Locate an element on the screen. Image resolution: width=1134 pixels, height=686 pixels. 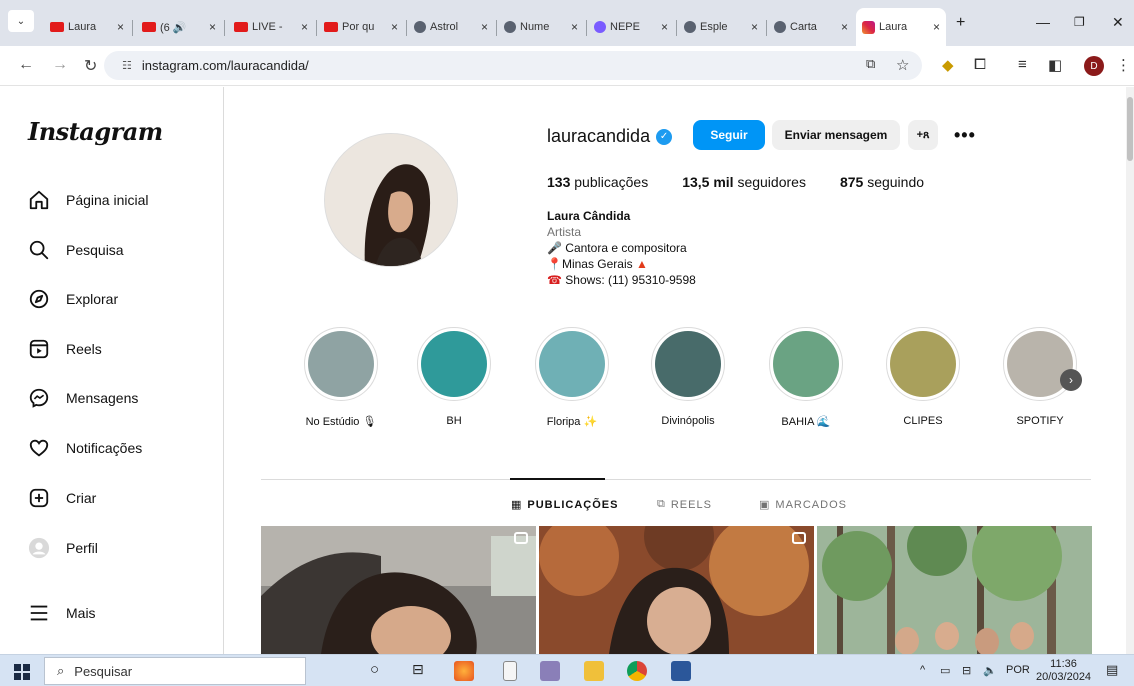
story-highlight: Floripa ✨ is located at coordinates (572, 377).